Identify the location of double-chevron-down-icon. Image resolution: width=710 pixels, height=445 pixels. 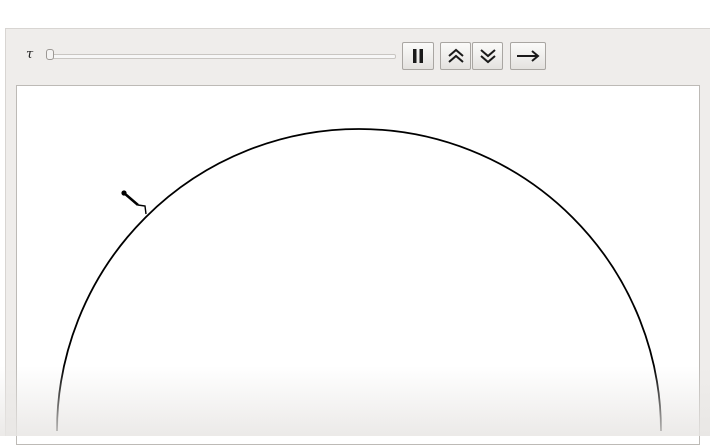
(488, 56).